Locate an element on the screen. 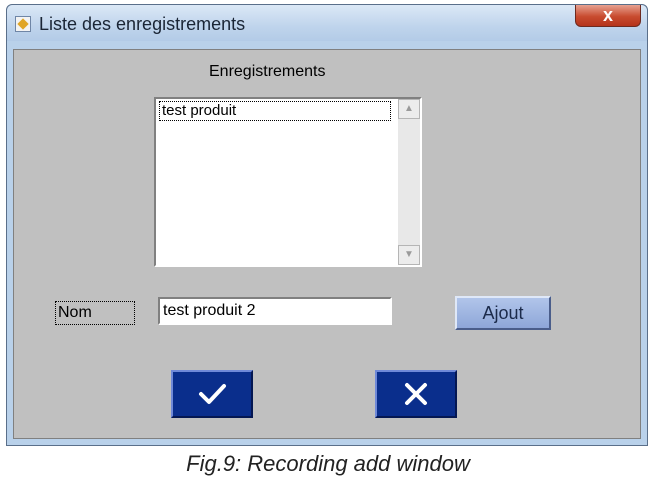 The image size is (656, 483). checkmark-icon is located at coordinates (212, 394).